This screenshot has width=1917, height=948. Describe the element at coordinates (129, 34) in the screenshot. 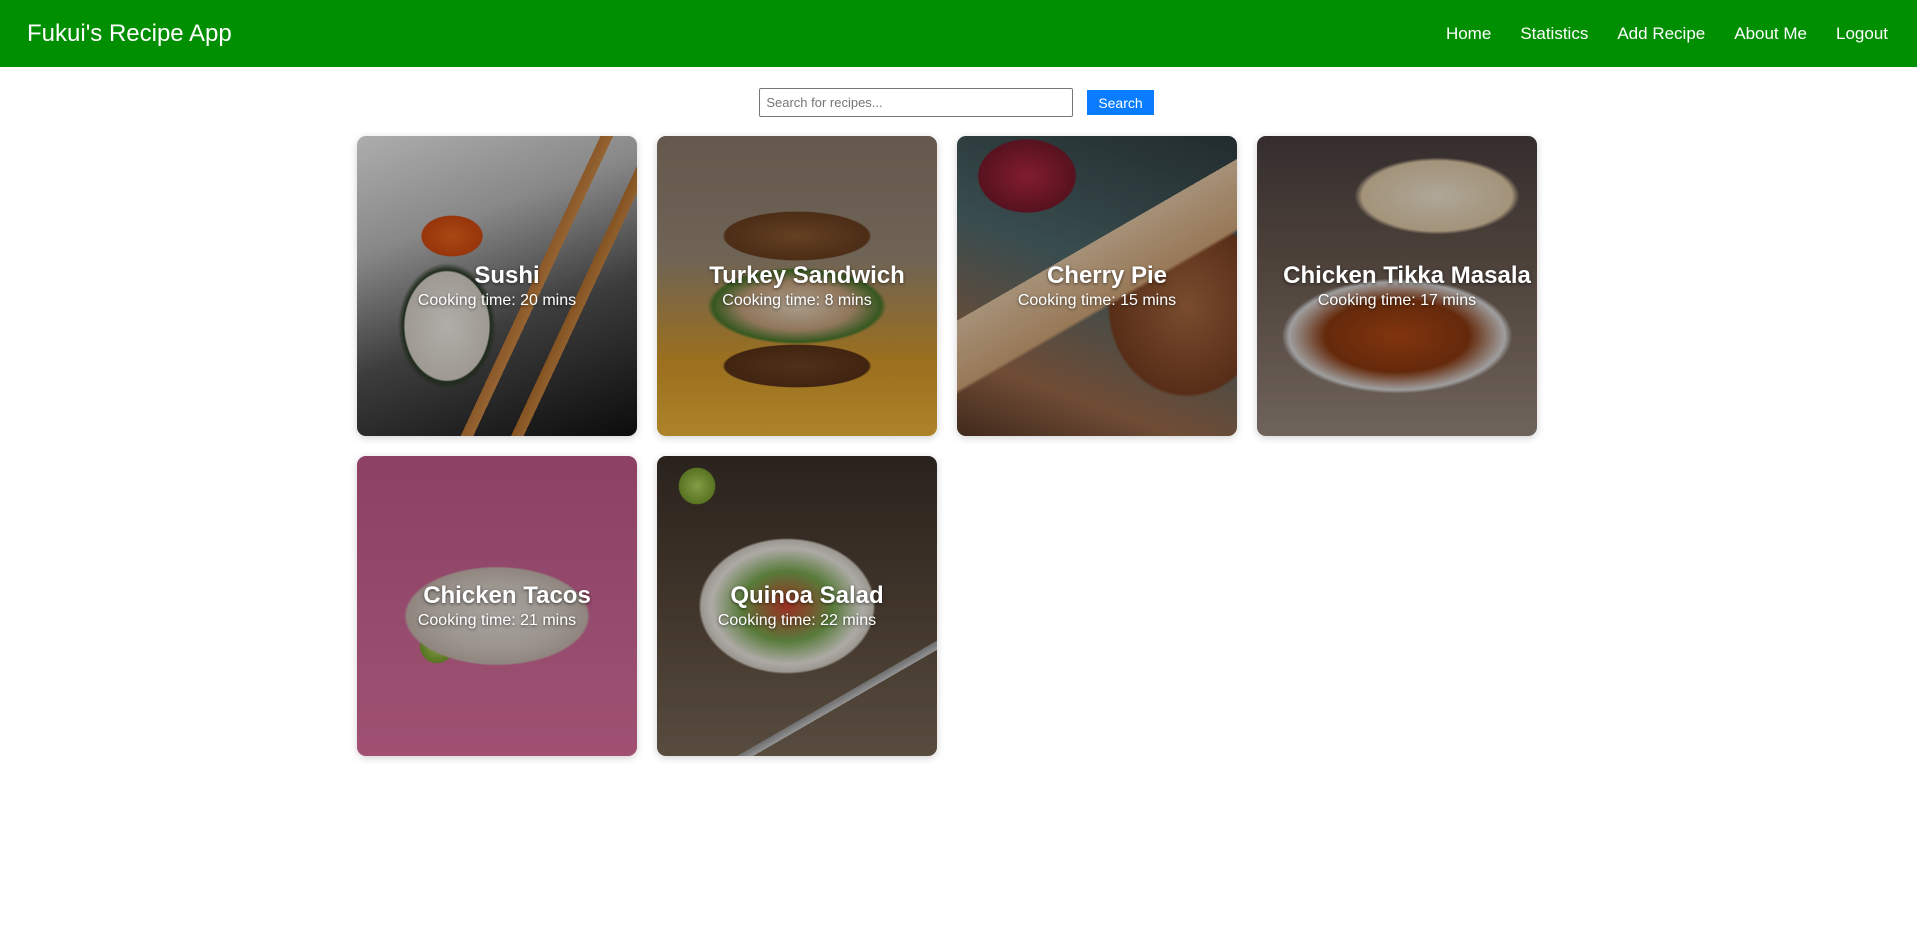

I see `app-brand: Fukui's Recipe App` at that location.